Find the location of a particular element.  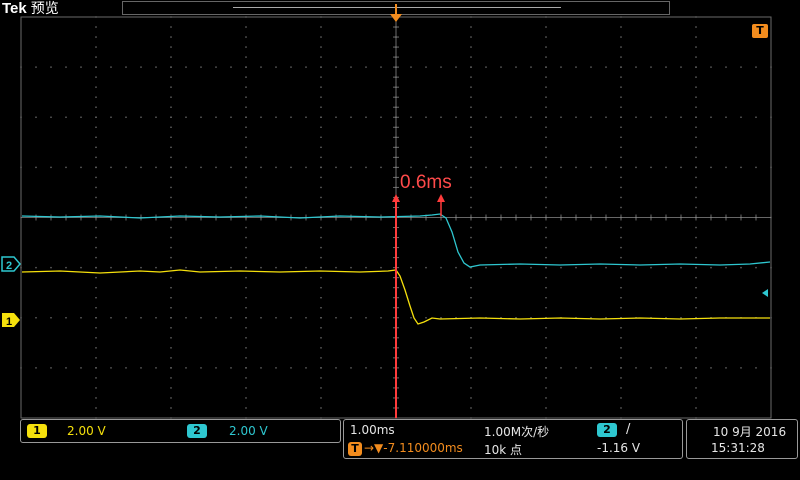

time: 15:31:28 is located at coordinates (738, 448).